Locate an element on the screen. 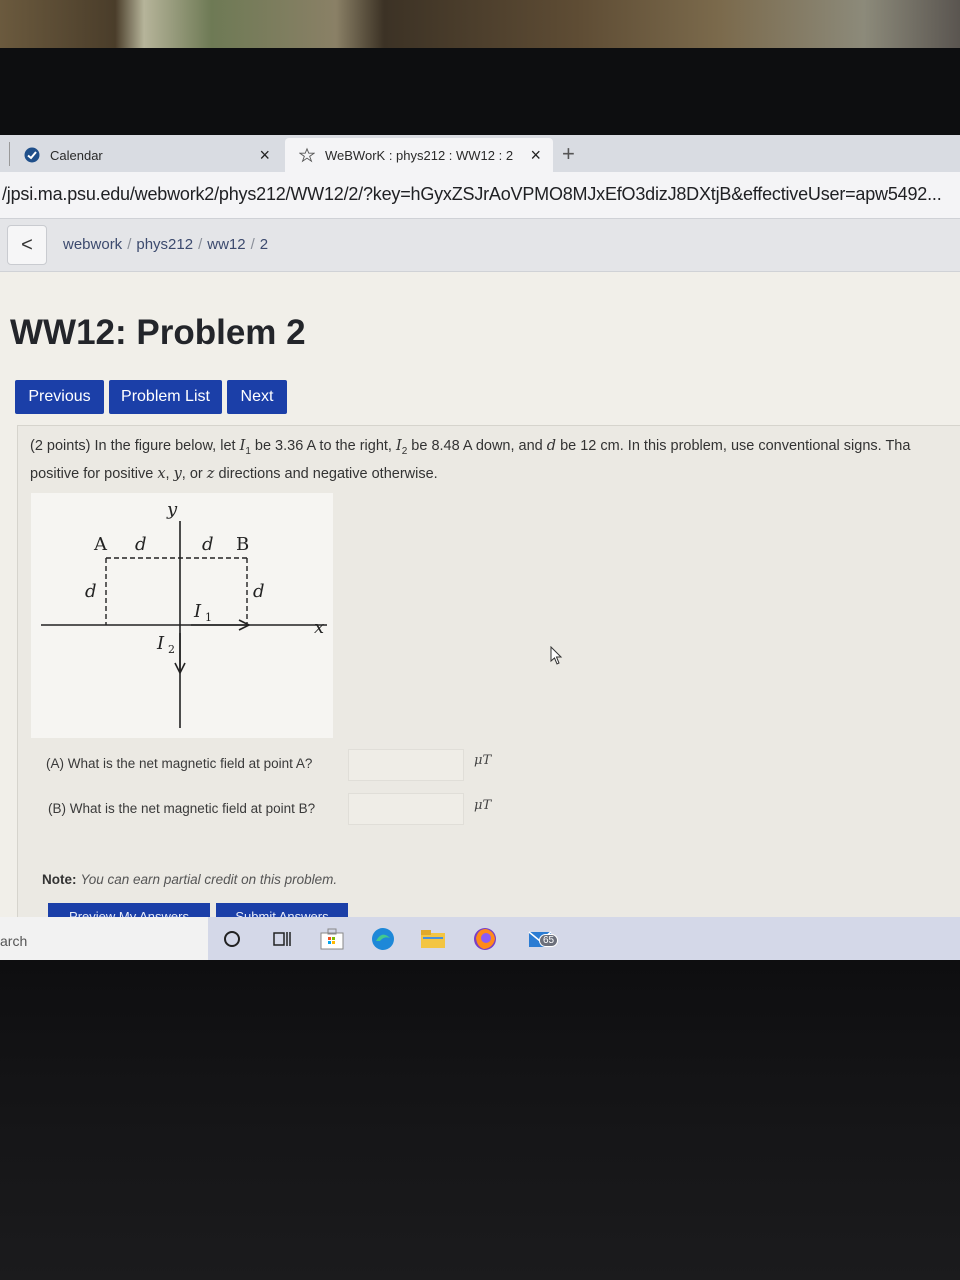 The height and width of the screenshot is (1280, 960). calendar-favicon-icon is located at coordinates (32, 155).